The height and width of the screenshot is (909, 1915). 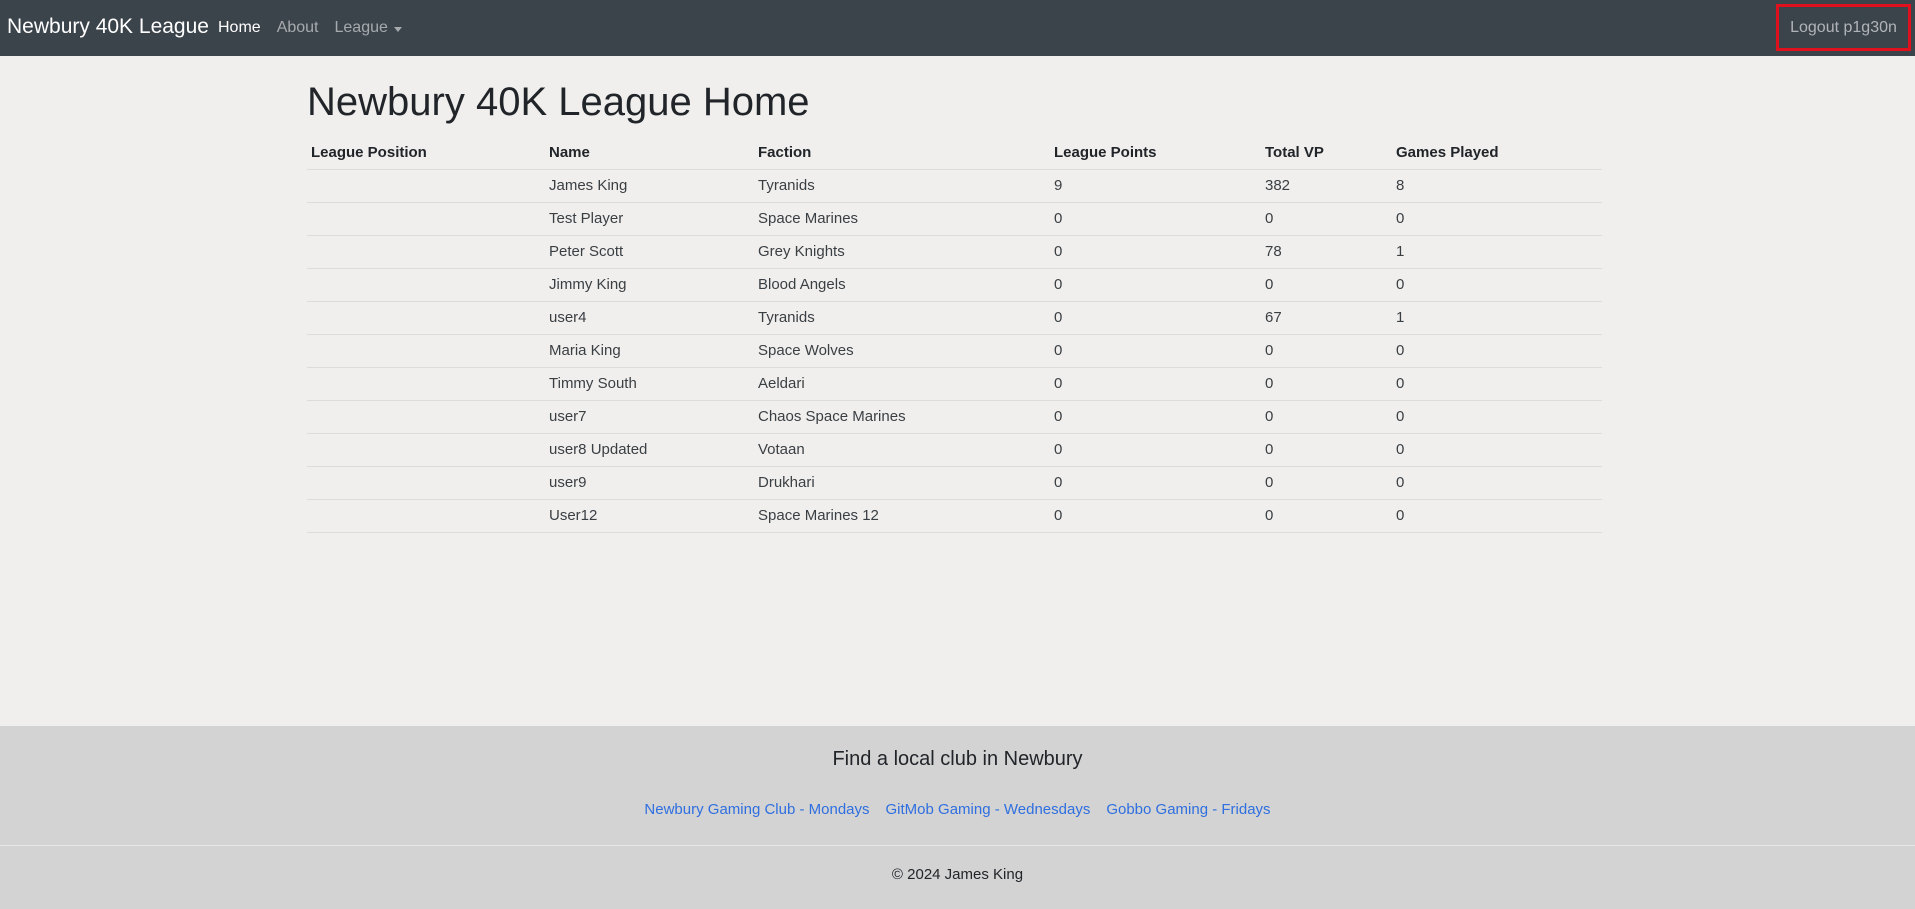 I want to click on table-cell: Blood Angels, so click(x=902, y=285).